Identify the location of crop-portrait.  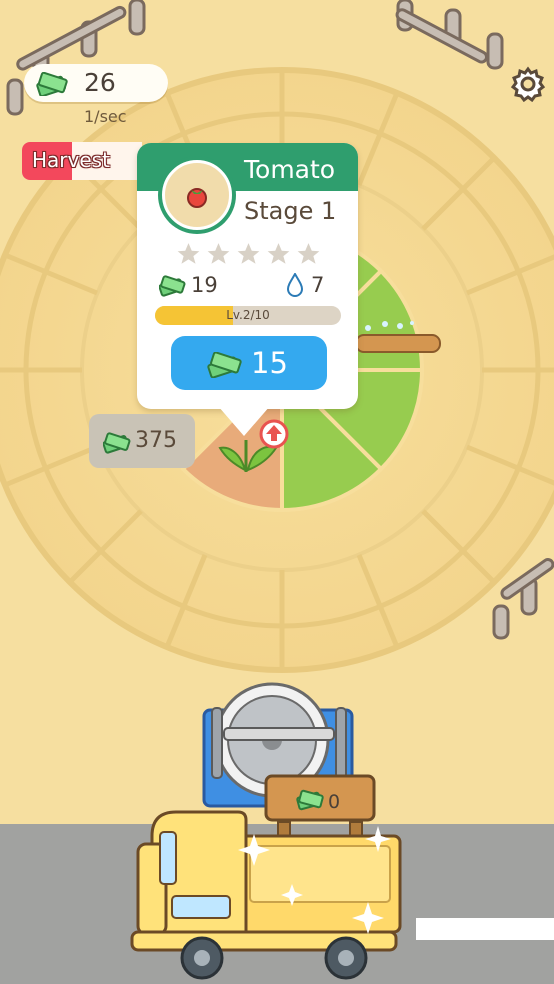
(197, 195).